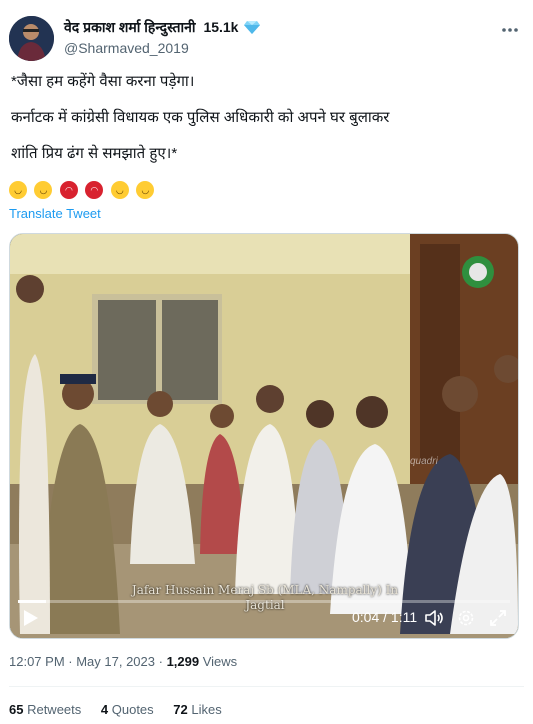  What do you see at coordinates (94, 153) in the screenshot?
I see `tweet-line-3: शांति प्रिय ढंग से समझाते हुए।*` at bounding box center [94, 153].